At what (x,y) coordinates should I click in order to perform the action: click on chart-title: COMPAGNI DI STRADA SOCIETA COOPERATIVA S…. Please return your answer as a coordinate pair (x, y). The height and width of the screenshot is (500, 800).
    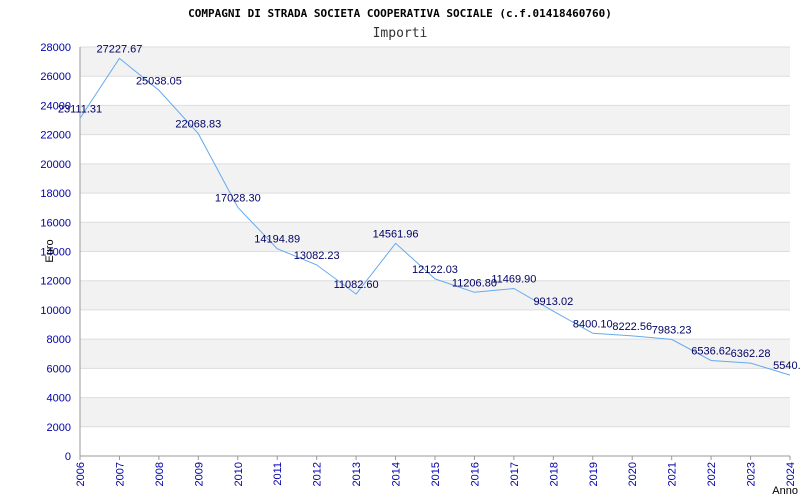
    Looking at the image, I should click on (400, 13).